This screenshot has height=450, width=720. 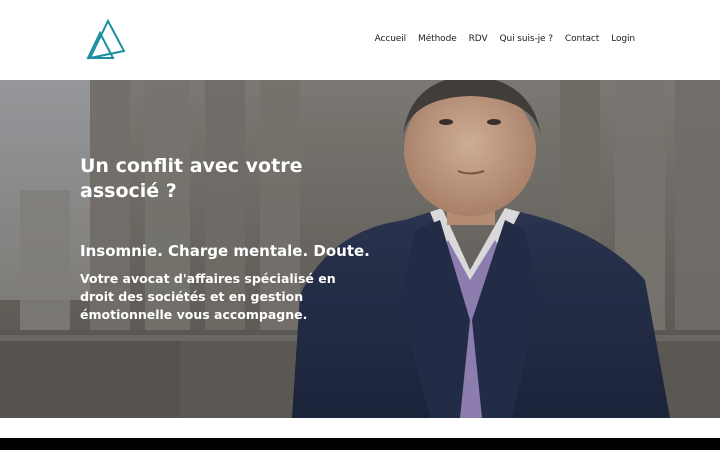 I want to click on nav-accueil: Accueil, so click(x=391, y=39).